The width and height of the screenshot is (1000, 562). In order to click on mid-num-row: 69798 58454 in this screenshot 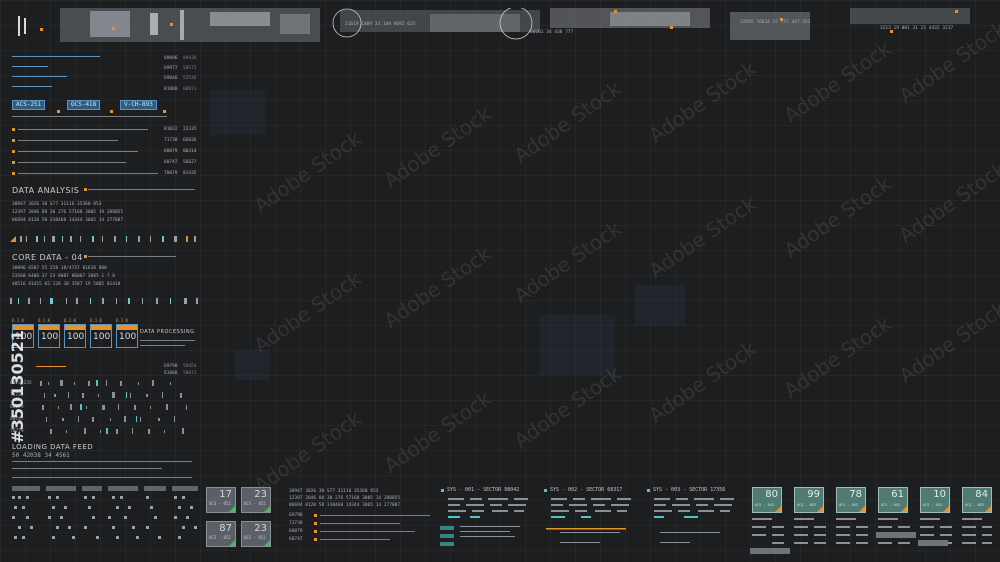, I will do `click(180, 366)`.